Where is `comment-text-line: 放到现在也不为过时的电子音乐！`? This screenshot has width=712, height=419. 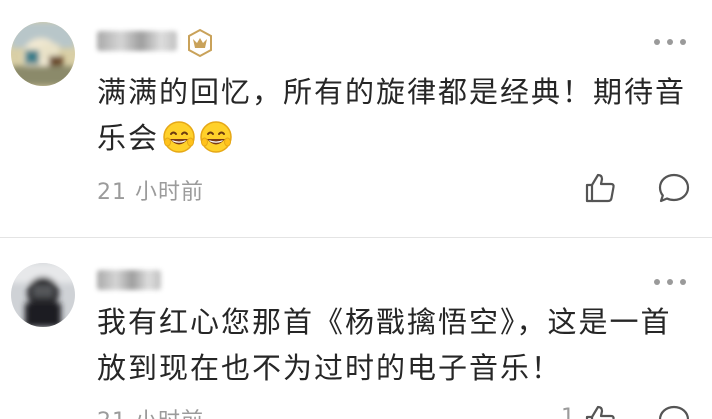 comment-text-line: 放到现在也不为过时的电子音乐！ is located at coordinates (330, 368).